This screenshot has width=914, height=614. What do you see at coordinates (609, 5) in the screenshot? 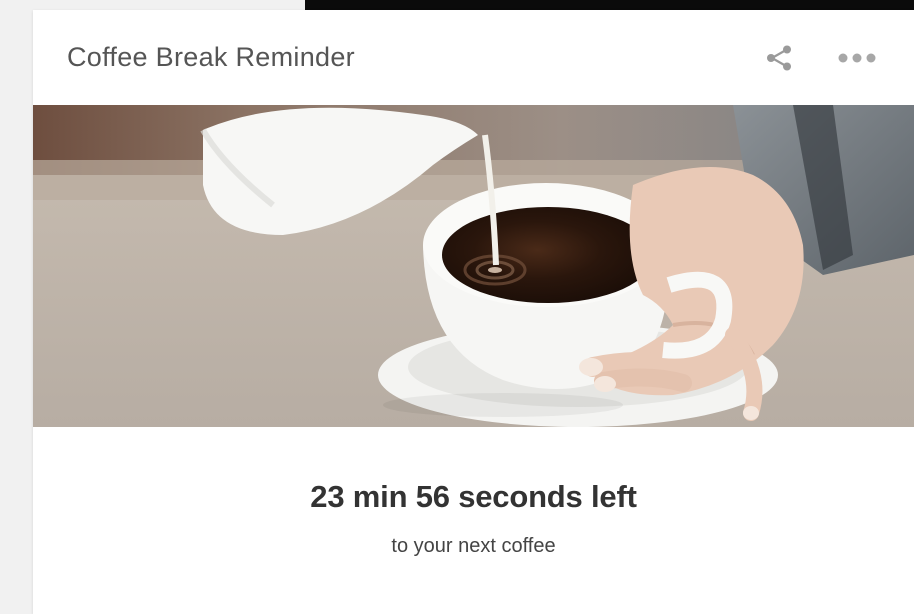
I see `background-window-strip` at bounding box center [609, 5].